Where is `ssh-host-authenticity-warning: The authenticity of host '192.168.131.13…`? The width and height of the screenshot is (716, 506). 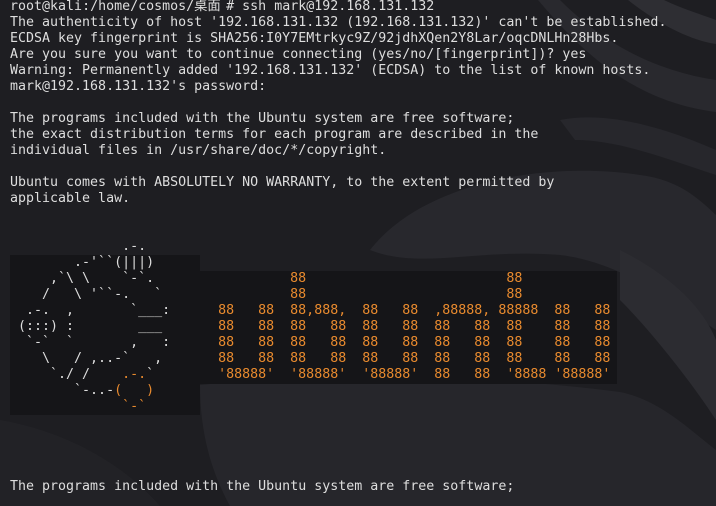
ssh-host-authenticity-warning: The authenticity of host '192.168.131.13… is located at coordinates (338, 22).